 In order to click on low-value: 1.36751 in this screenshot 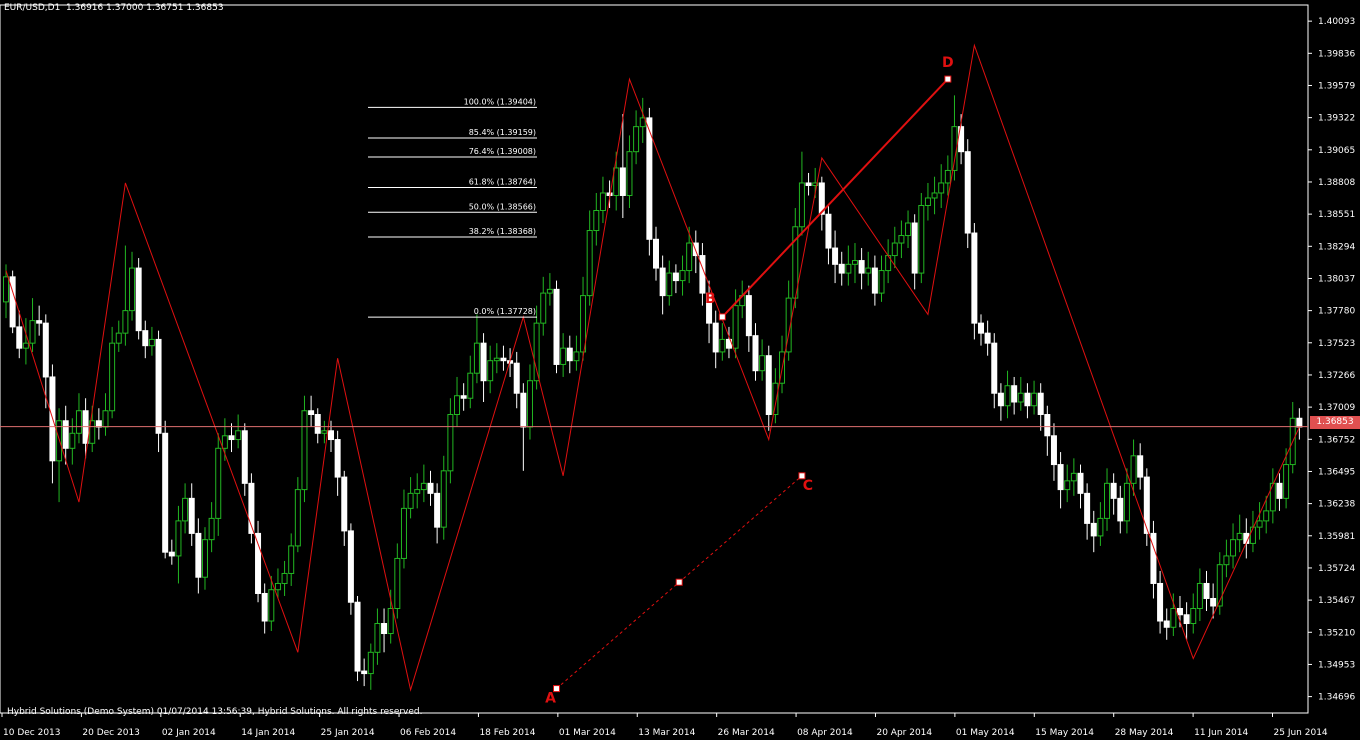, I will do `click(165, 8)`.